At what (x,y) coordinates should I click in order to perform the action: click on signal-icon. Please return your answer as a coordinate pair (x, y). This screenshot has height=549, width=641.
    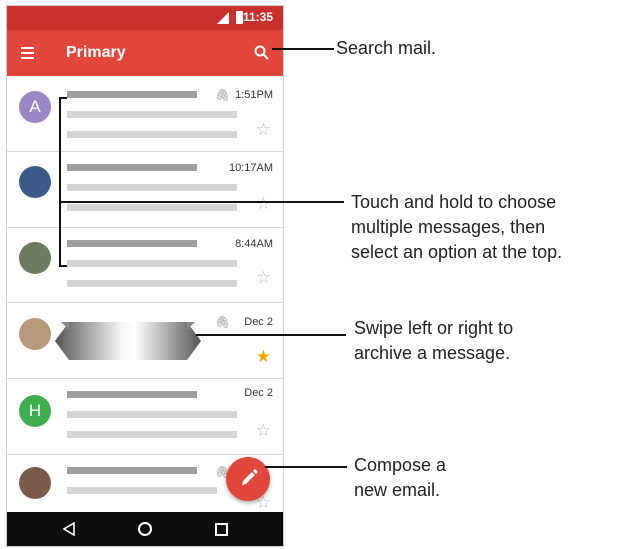
    Looking at the image, I should click on (223, 18).